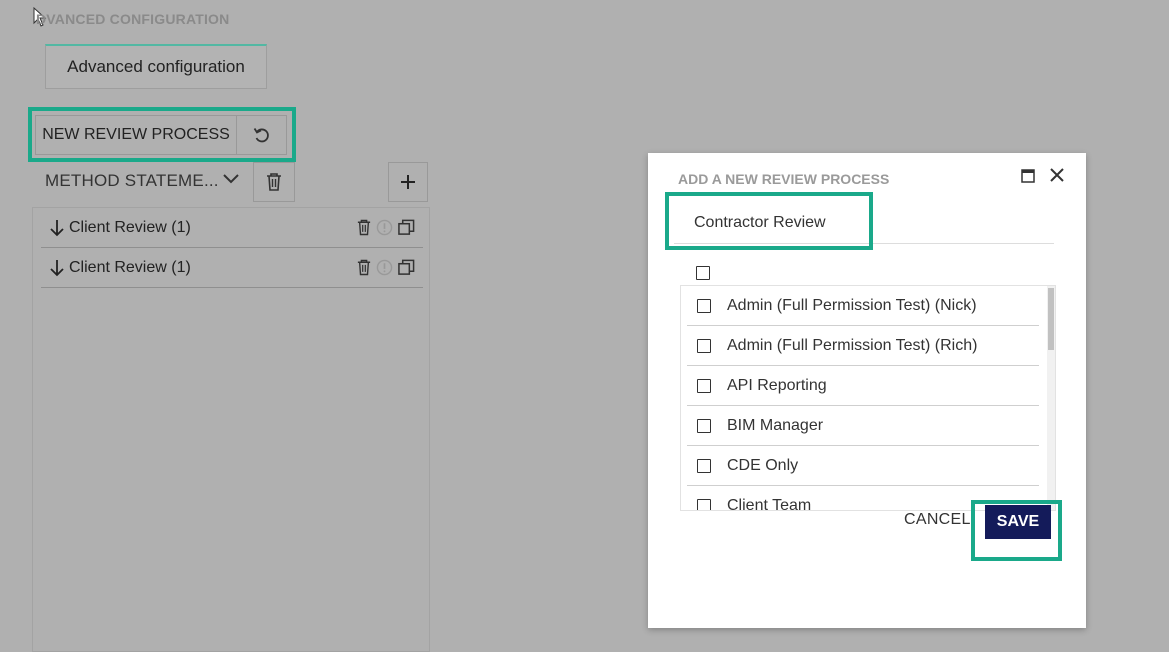 Image resolution: width=1169 pixels, height=652 pixels. I want to click on list-item: Admin (Full Permission Test) (Rich), so click(863, 346).